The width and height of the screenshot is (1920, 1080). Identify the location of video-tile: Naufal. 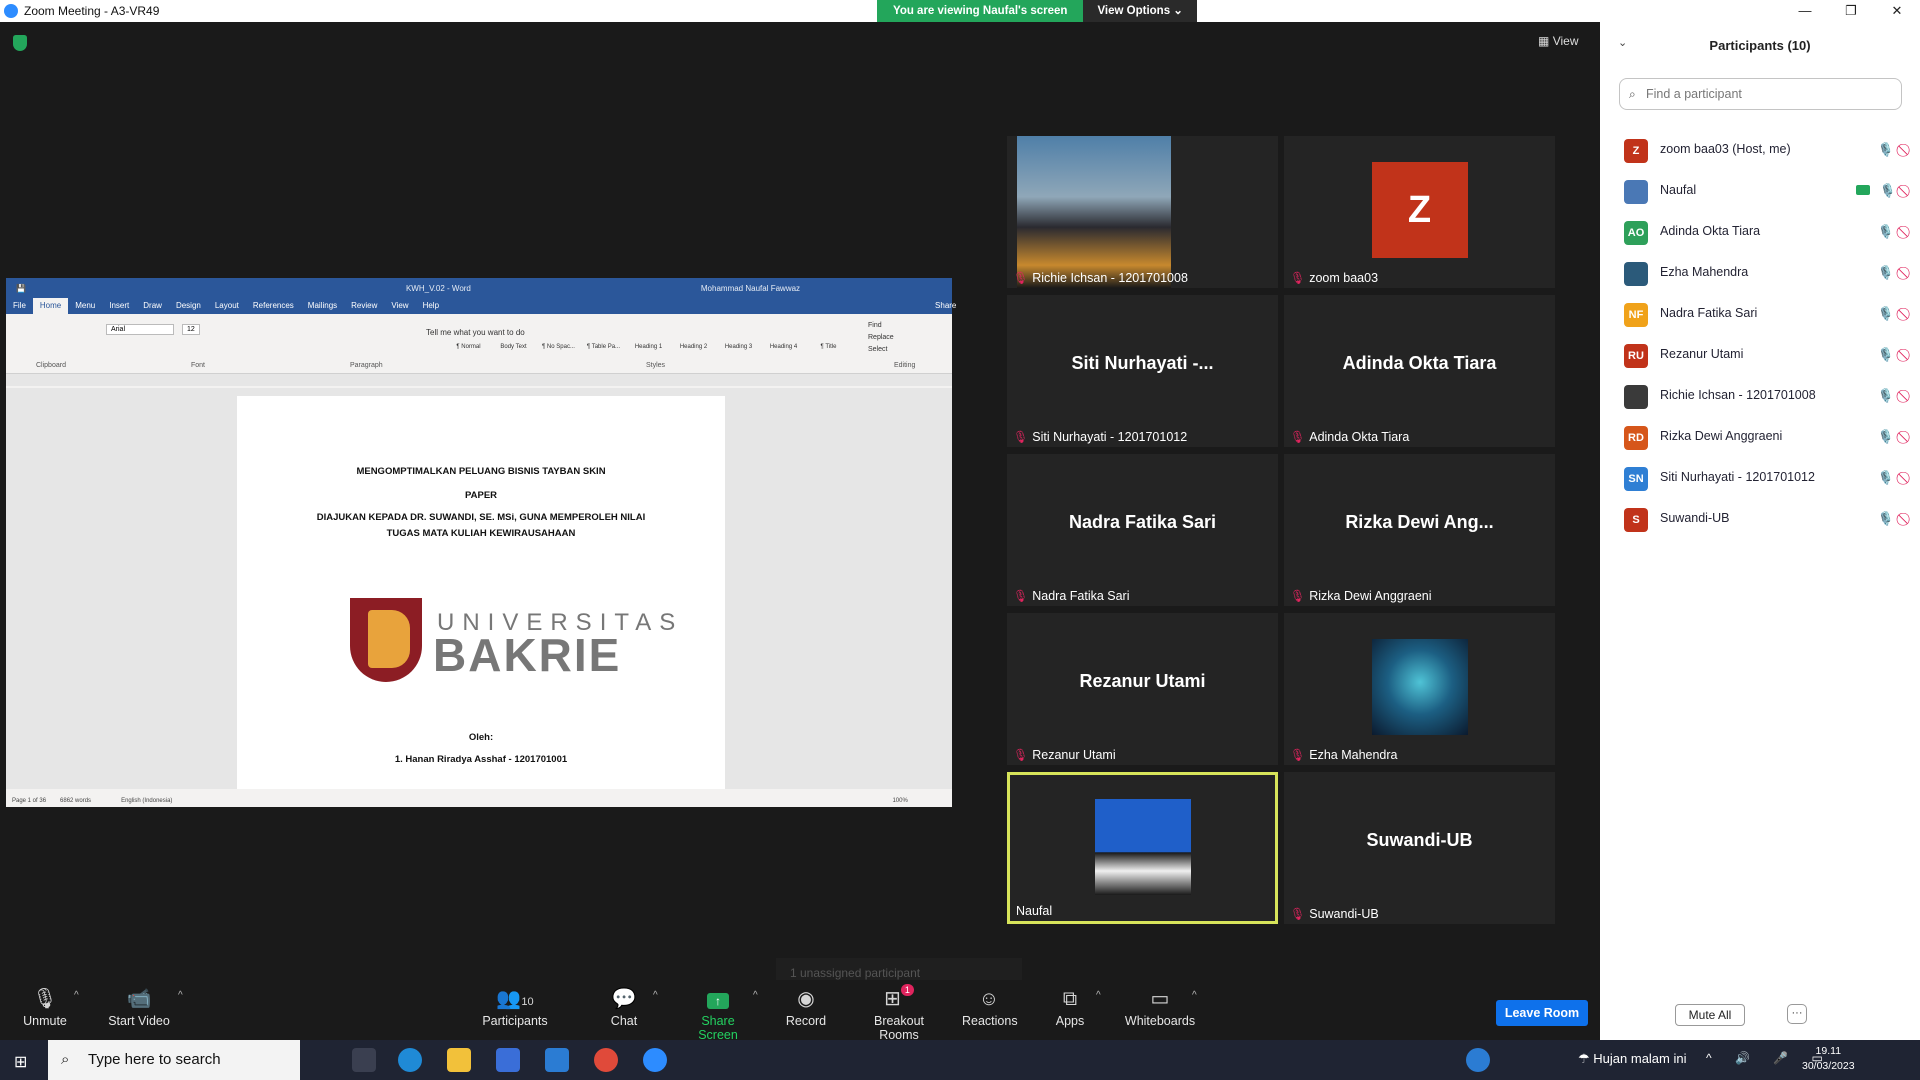
(1142, 848).